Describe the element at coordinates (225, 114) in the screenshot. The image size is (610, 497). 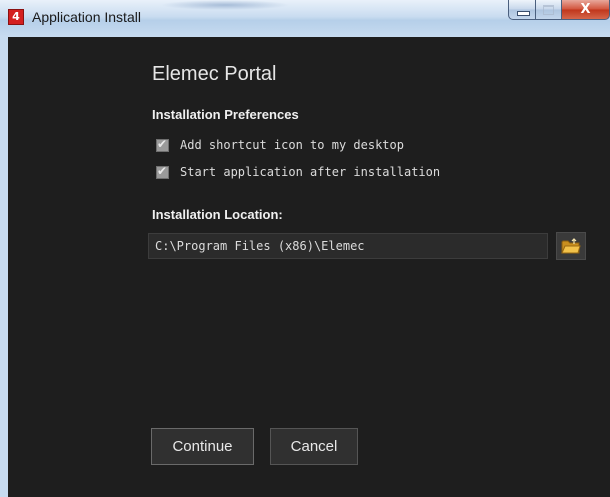
I see `preferences-heading: Installation Preferences` at that location.